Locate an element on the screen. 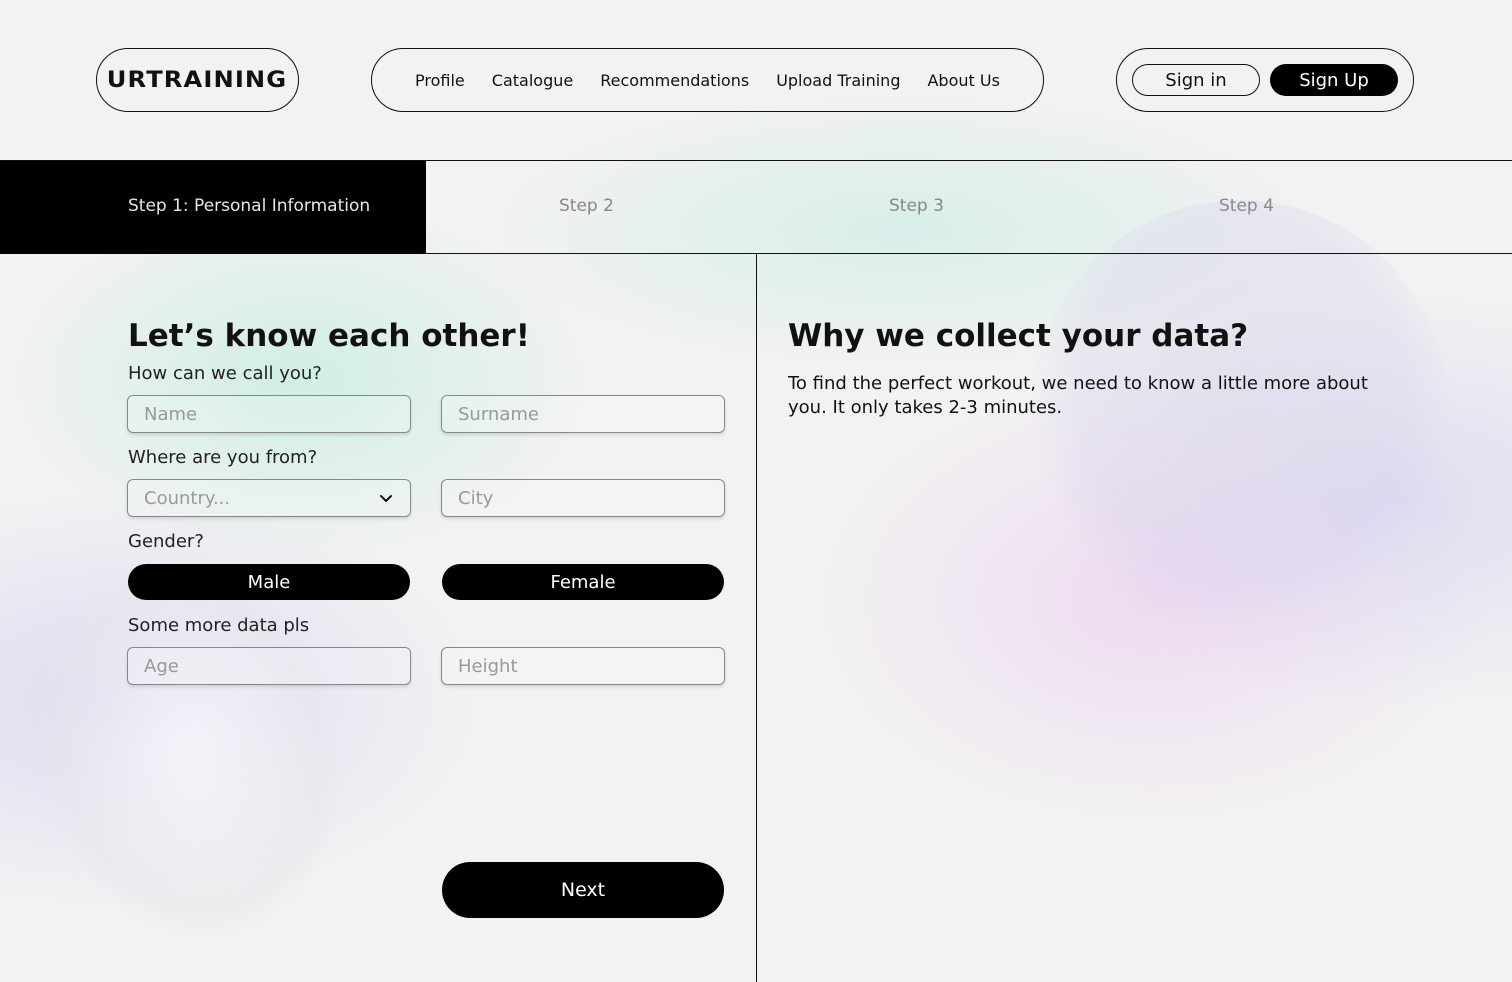 The width and height of the screenshot is (1512, 982). nav-profile: Profile is located at coordinates (440, 80).